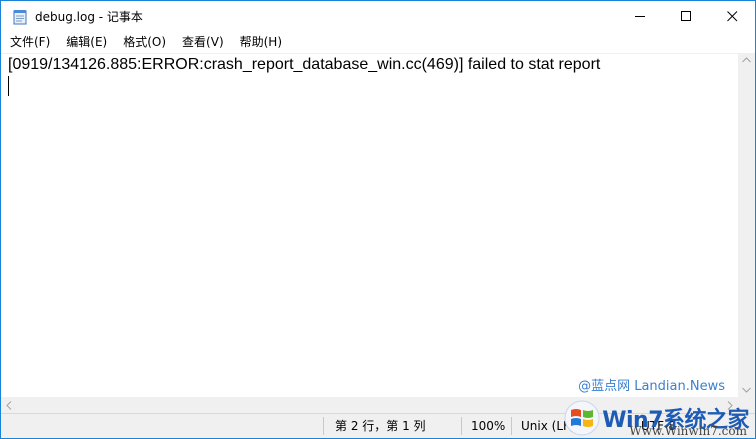 The width and height of the screenshot is (756, 439). What do you see at coordinates (651, 386) in the screenshot?
I see `watermark-site: @蓝点网 Landian.News` at bounding box center [651, 386].